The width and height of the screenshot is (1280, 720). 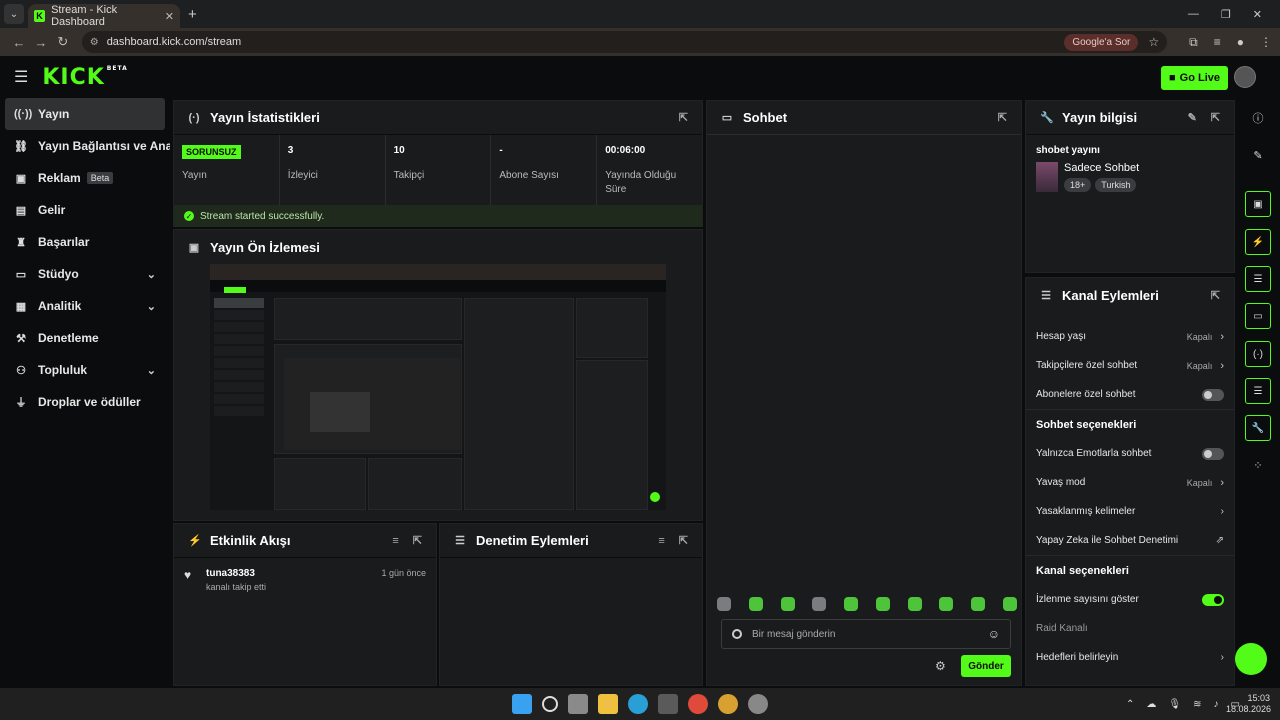 I want to click on goals-row: Hedefleri belirleyin ›, so click(x=1130, y=657).